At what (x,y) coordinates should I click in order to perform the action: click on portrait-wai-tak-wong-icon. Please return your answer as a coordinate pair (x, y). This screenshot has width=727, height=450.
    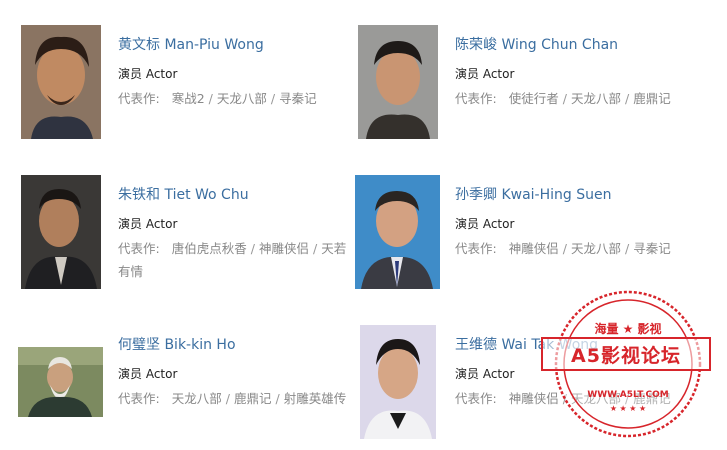
    Looking at the image, I should click on (398, 382).